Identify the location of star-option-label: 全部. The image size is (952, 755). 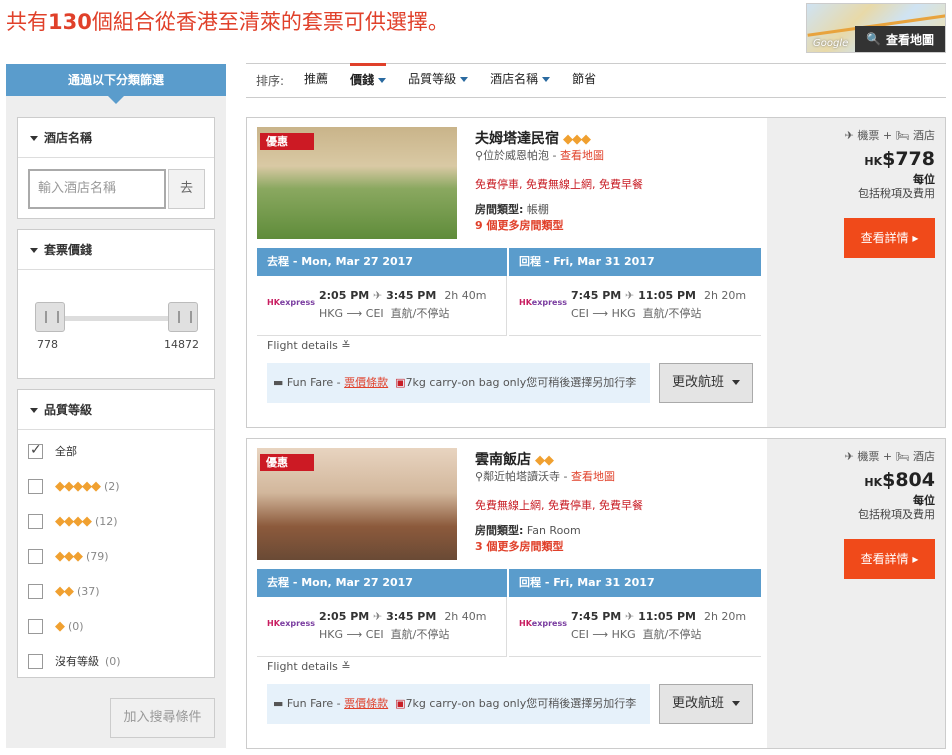
(66, 451).